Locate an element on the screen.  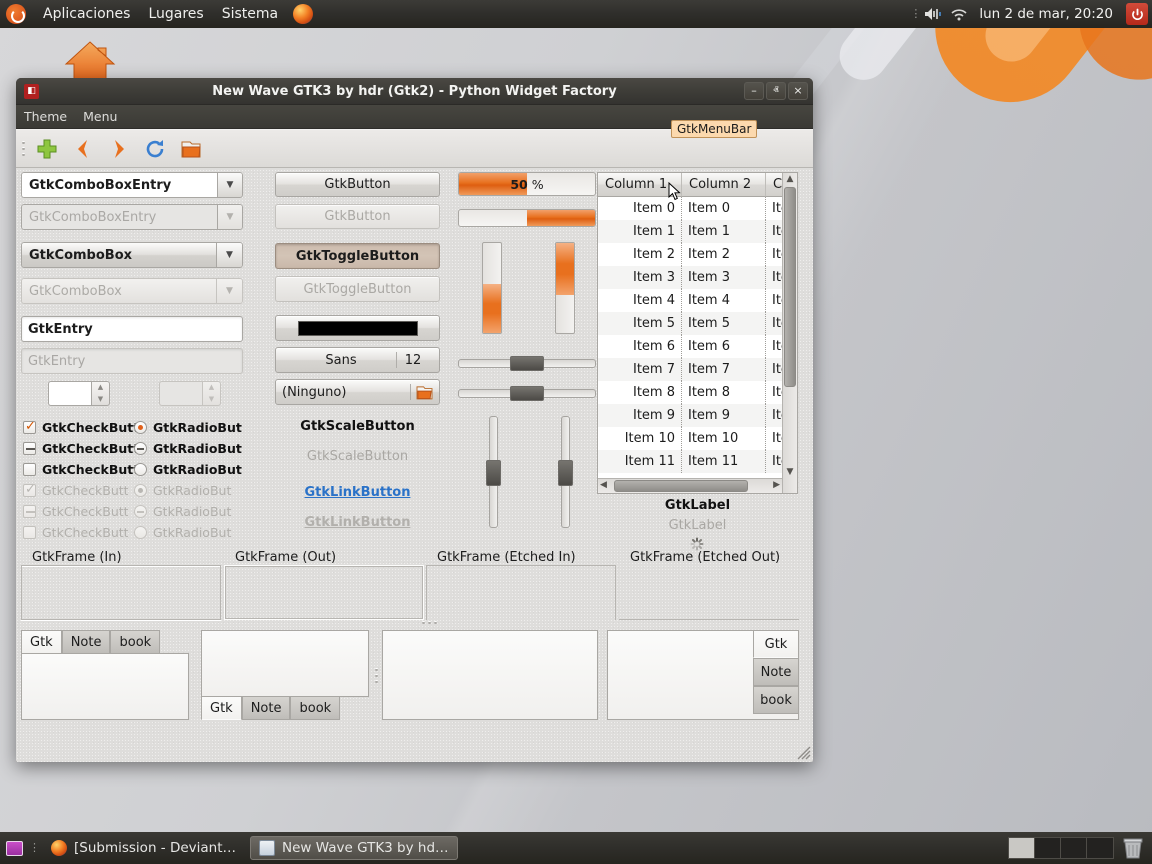
font-button: Sans 12 is located at coordinates (357, 360).